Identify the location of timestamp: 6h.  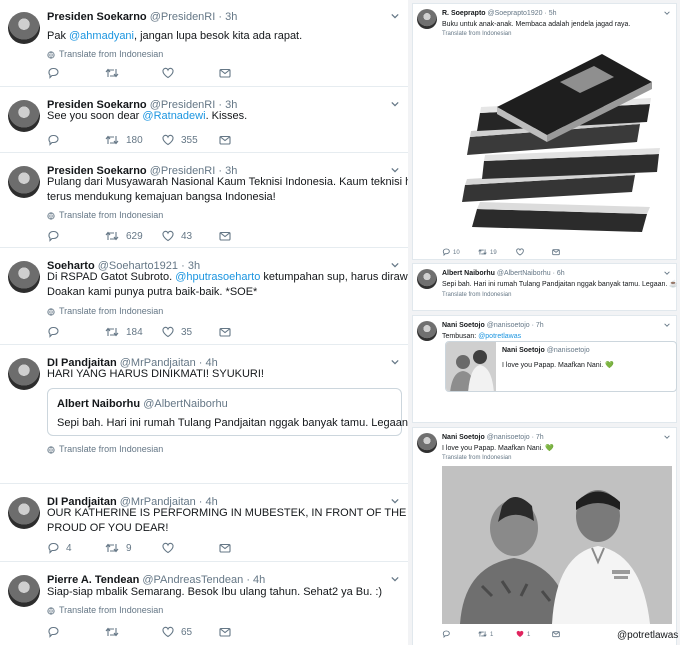
(561, 273).